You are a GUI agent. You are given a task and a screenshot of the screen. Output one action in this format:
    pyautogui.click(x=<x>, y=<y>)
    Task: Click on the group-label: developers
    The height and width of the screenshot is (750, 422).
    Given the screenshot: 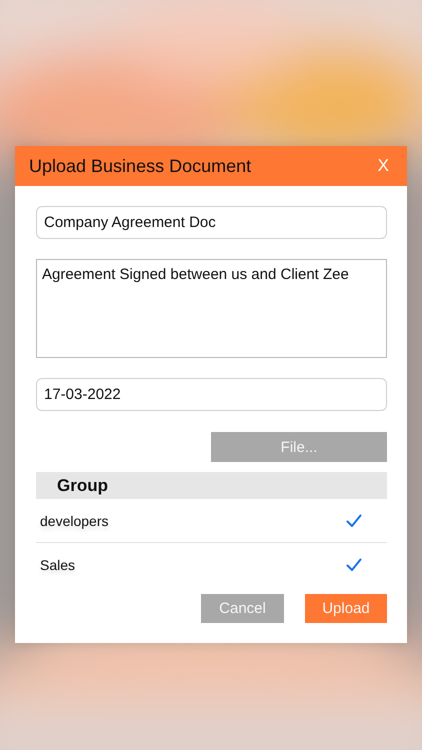 What is the action you would take?
    pyautogui.click(x=74, y=520)
    